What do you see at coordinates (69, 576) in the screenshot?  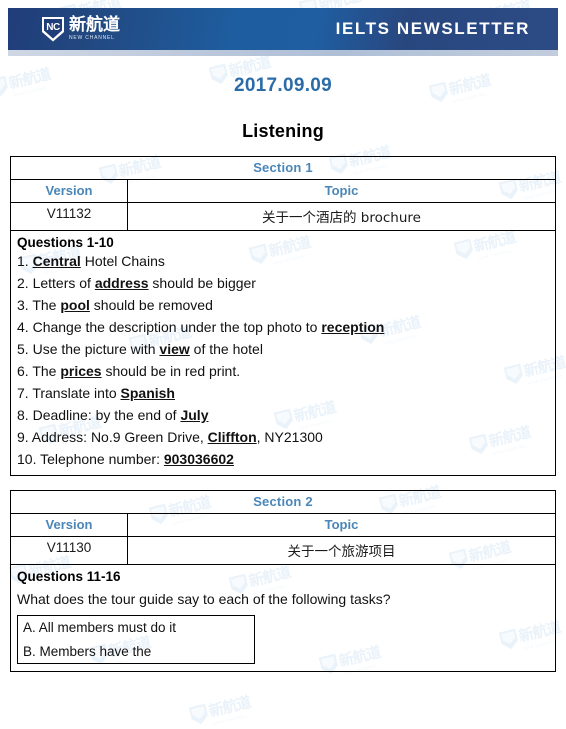 I see `section-2-questions-heading: Questions 11-16` at bounding box center [69, 576].